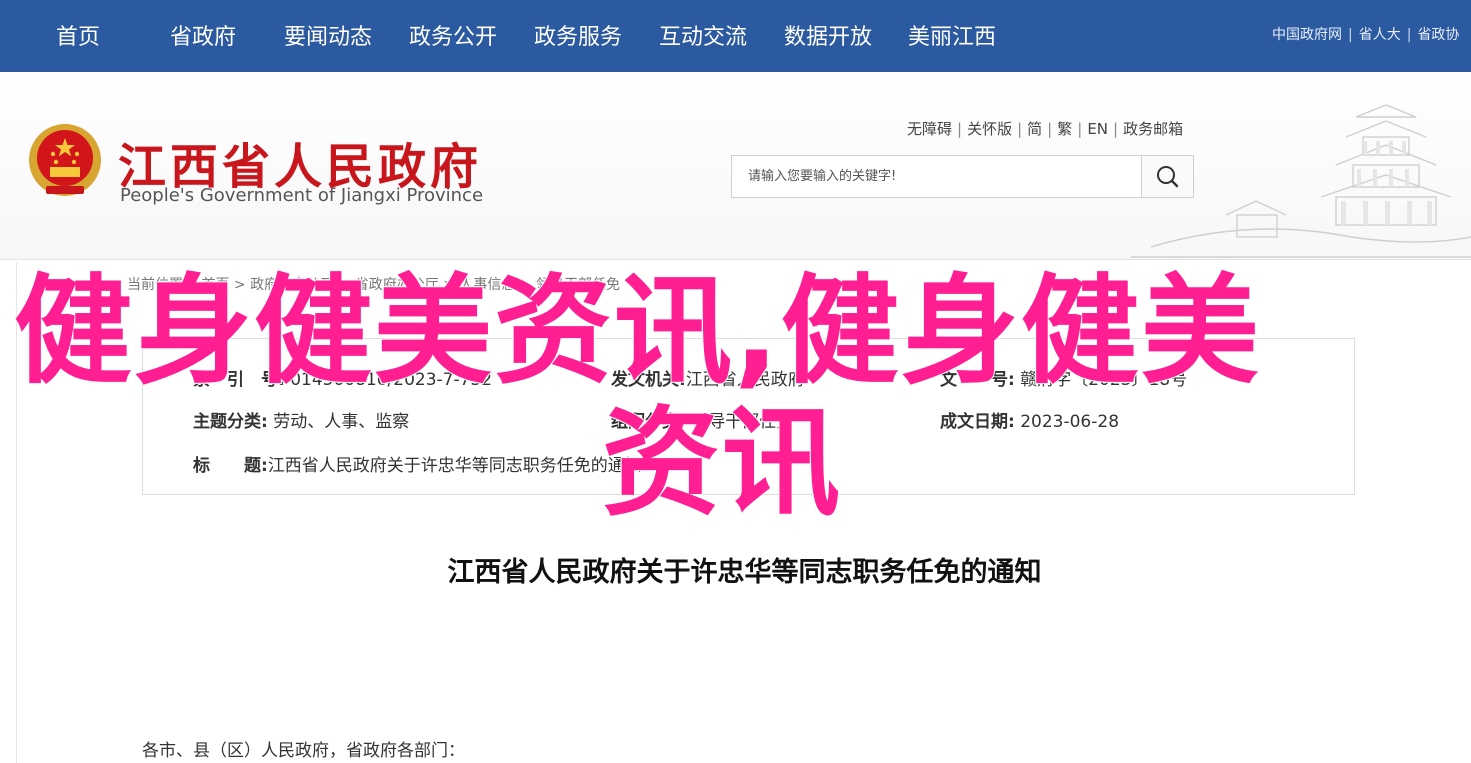 The width and height of the screenshot is (1471, 763). What do you see at coordinates (578, 35) in the screenshot?
I see `nav-item-government-services: 政务服务` at bounding box center [578, 35].